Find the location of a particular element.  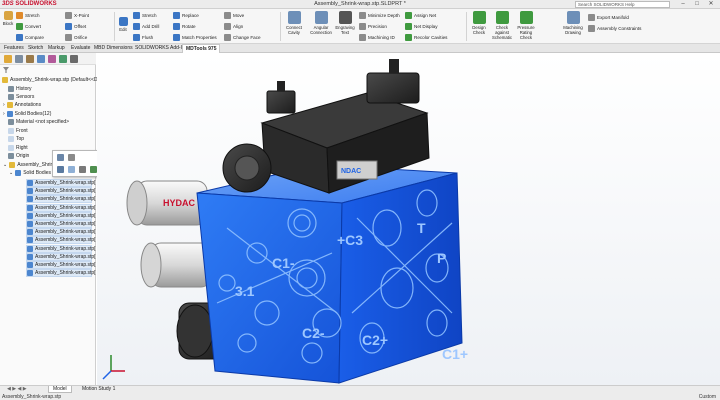

move-copy-icon is located at coordinates (93, 169).